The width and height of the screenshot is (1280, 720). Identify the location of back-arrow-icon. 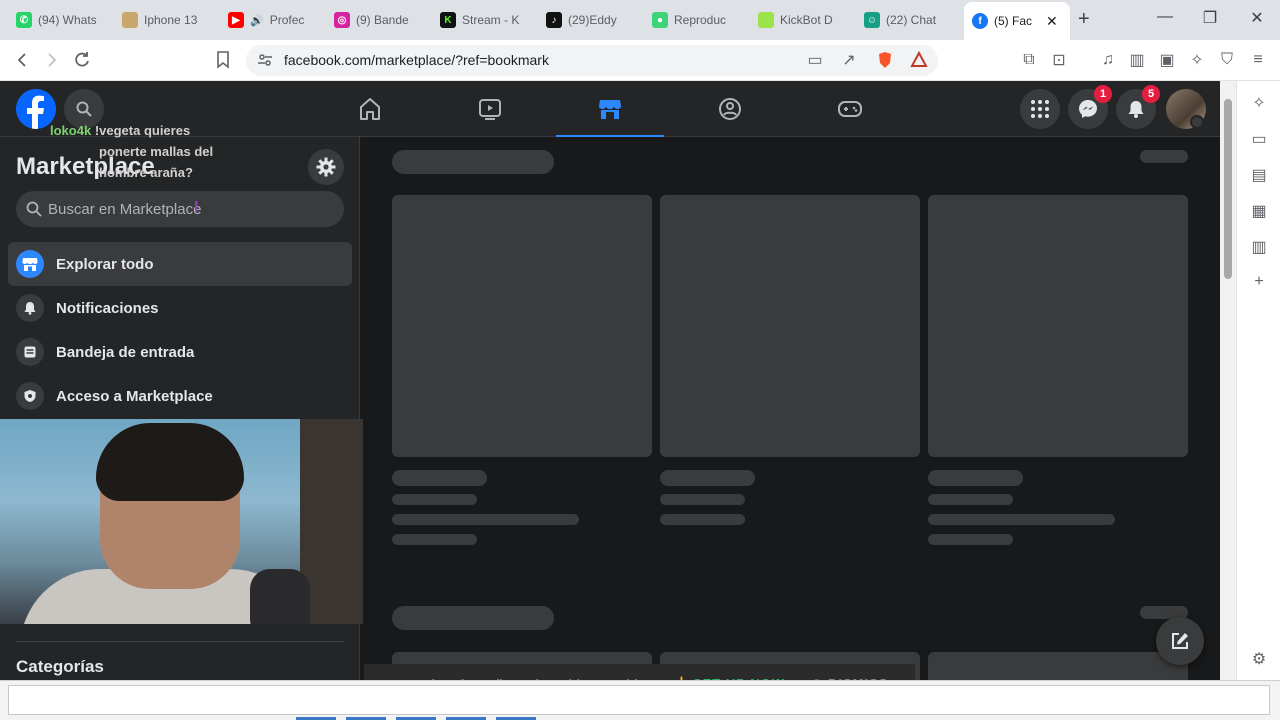
(21, 60).